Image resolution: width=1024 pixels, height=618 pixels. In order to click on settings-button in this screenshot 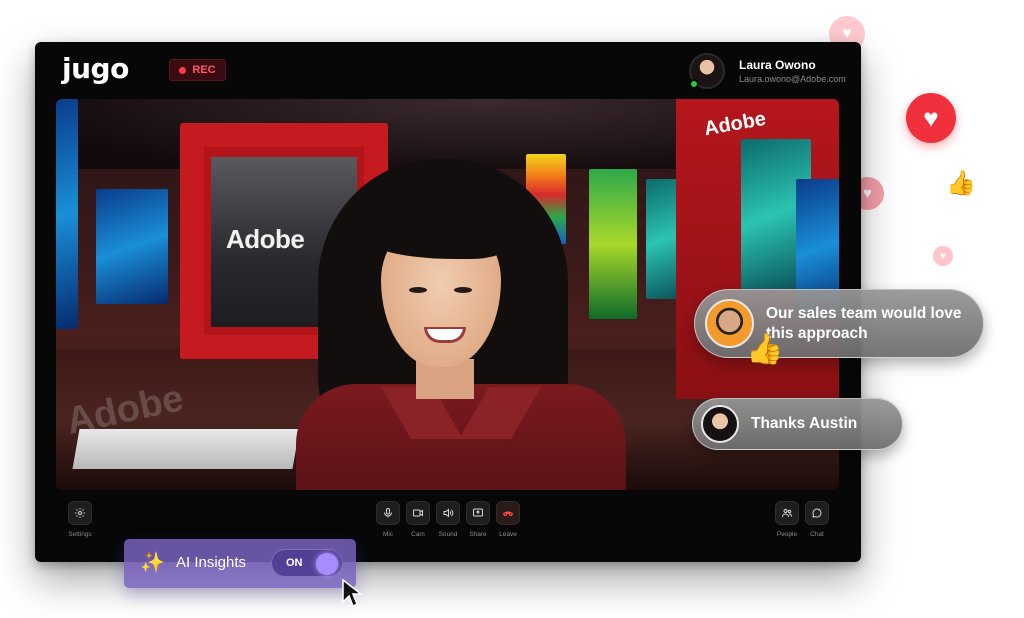, I will do `click(80, 513)`.